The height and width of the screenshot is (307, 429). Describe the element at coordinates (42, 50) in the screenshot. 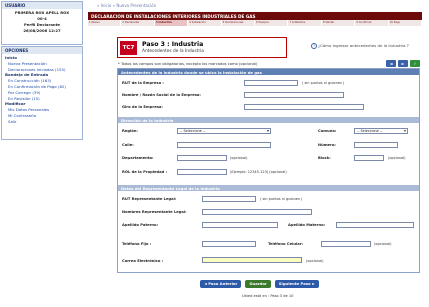

I see `options-panel-title: OPCIONES` at that location.